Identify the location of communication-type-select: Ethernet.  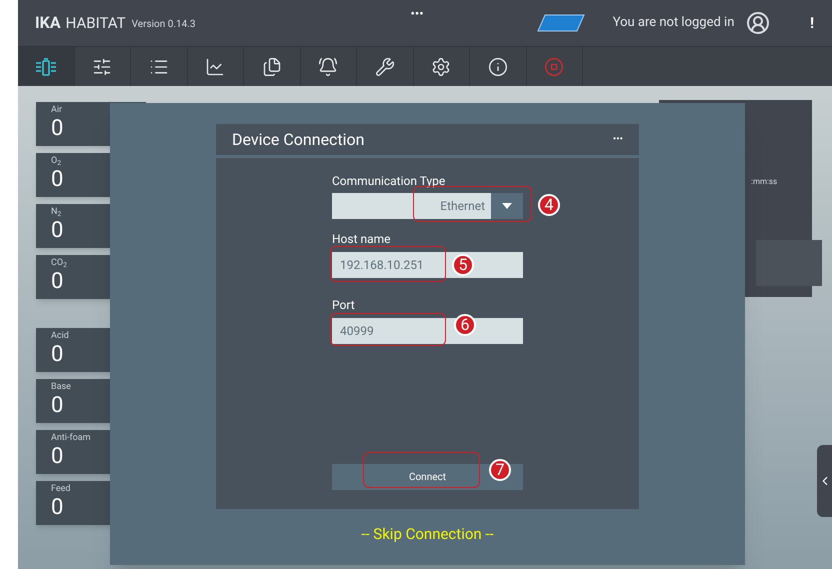
(427, 206).